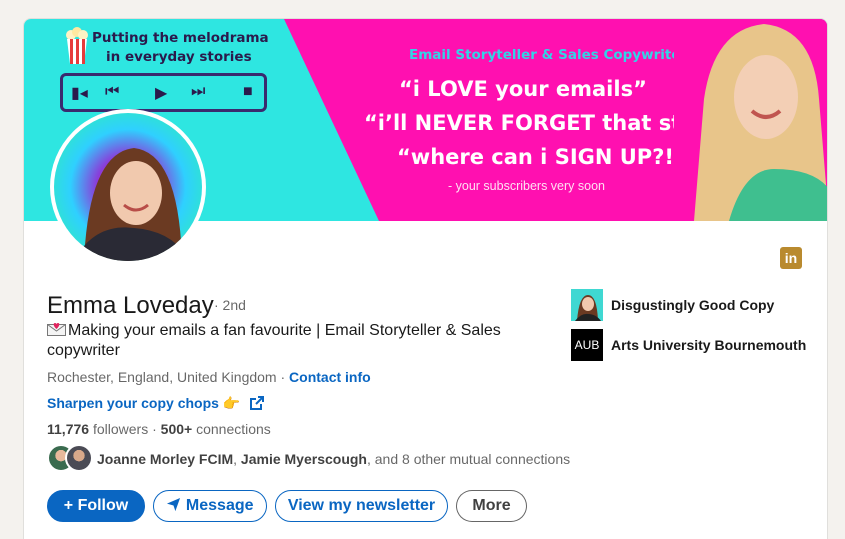 The image size is (845, 539). I want to click on connections-link: 500+ connections, so click(216, 429).